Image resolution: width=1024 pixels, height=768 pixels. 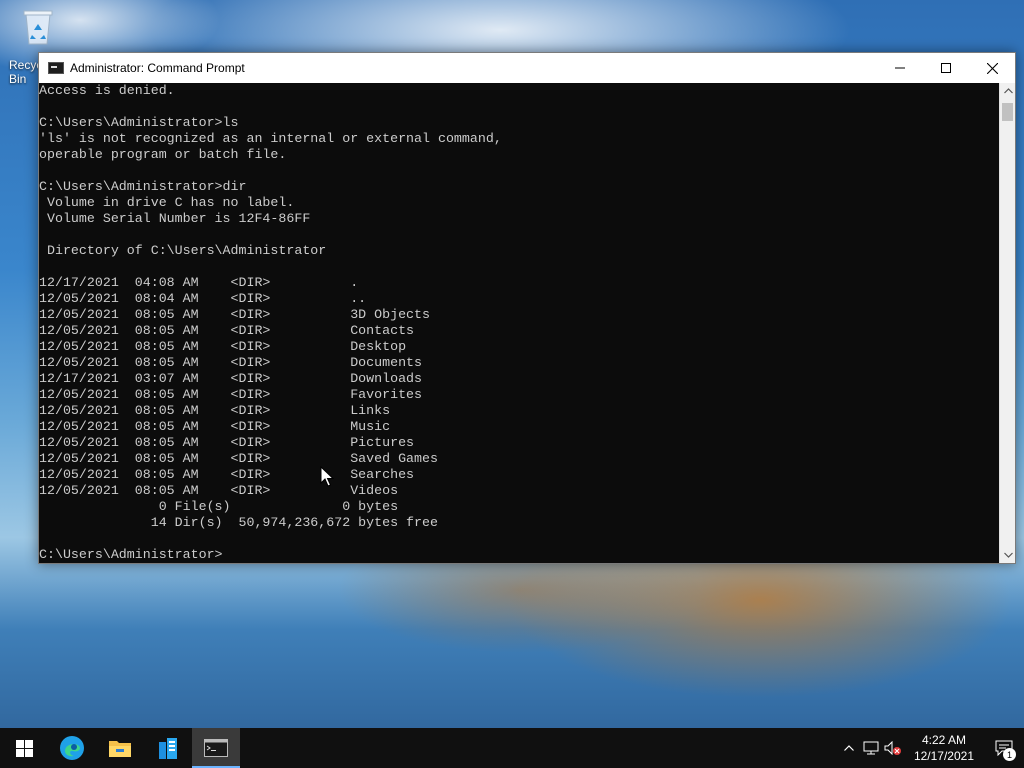 What do you see at coordinates (944, 748) in the screenshot?
I see `taskbar-clock: 4:22 AM 12/17/2021` at bounding box center [944, 748].